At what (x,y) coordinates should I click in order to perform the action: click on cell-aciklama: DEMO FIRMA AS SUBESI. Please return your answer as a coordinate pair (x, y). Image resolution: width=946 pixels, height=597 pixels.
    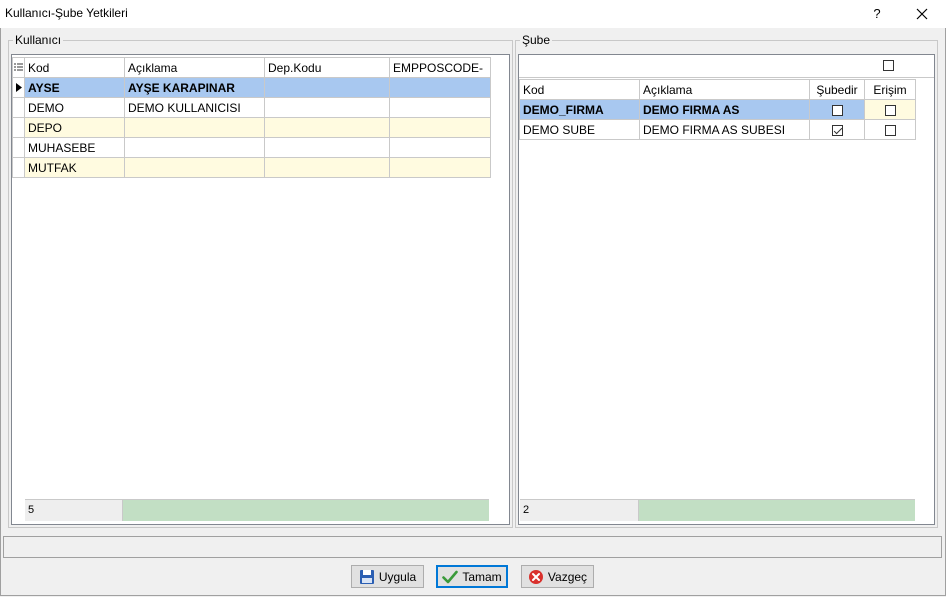
    Looking at the image, I should click on (724, 129).